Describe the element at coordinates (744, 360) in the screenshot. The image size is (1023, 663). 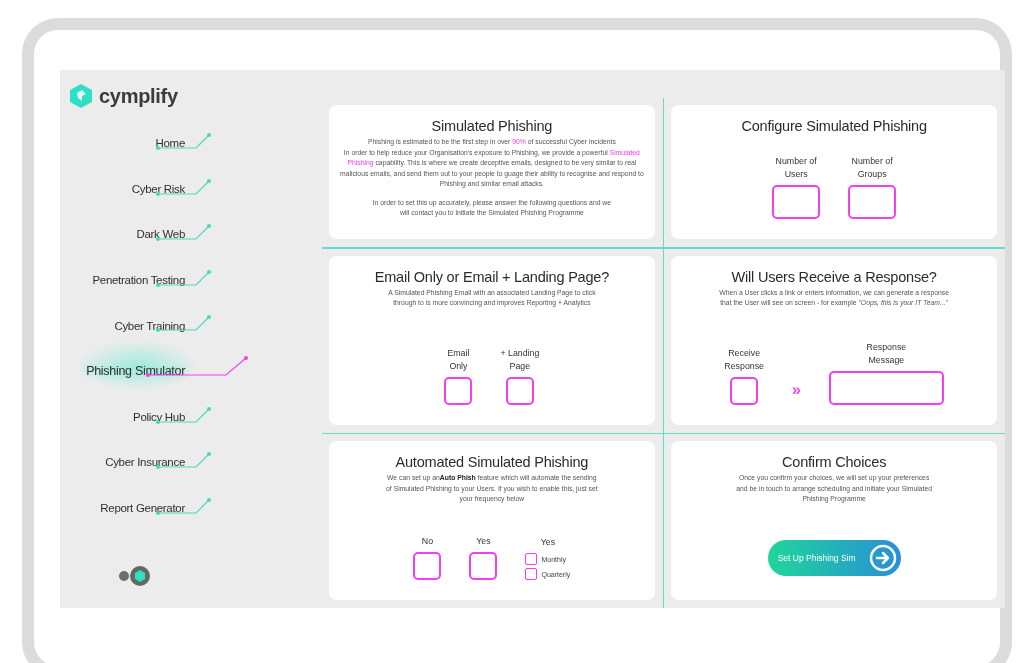
I see `option-label: Receive Response` at that location.